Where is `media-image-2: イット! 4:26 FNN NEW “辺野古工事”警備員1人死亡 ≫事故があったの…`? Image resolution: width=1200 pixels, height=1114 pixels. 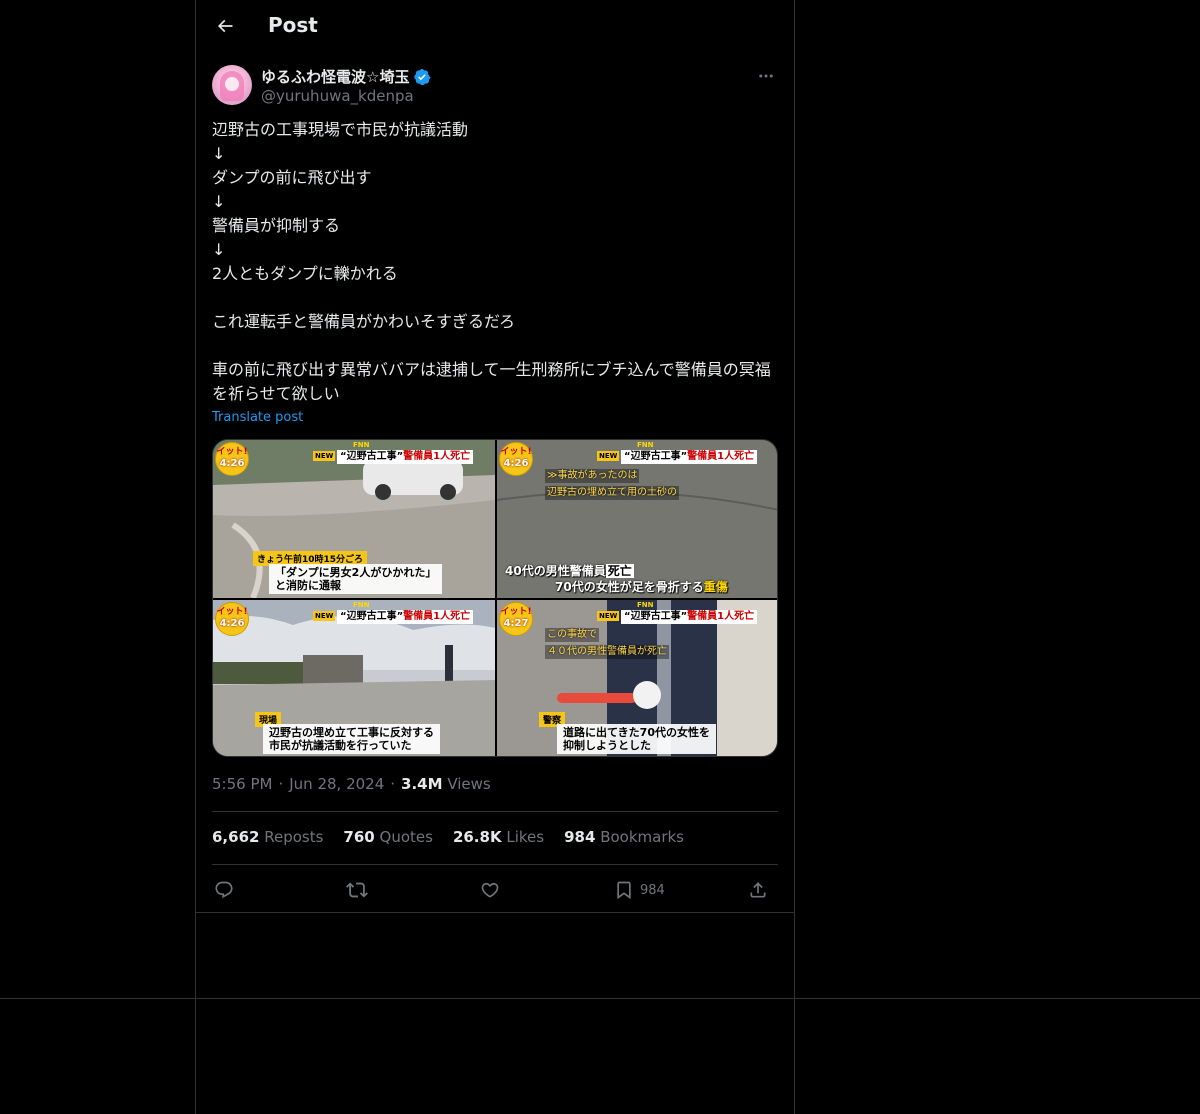 media-image-2: イット! 4:26 FNN NEW “辺野古工事”警備員1人死亡 ≫事故があったの… is located at coordinates (637, 519).